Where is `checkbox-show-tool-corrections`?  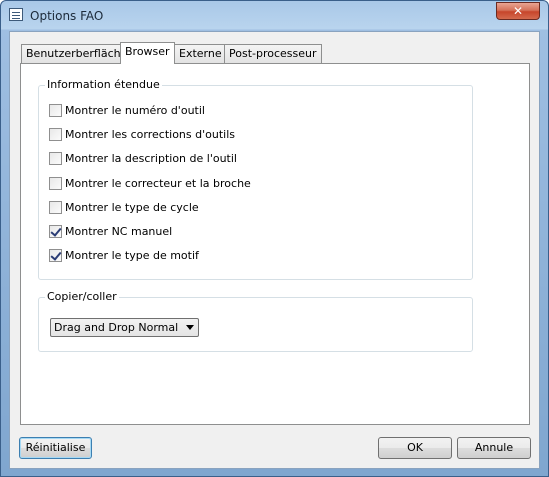
checkbox-show-tool-corrections is located at coordinates (55, 134).